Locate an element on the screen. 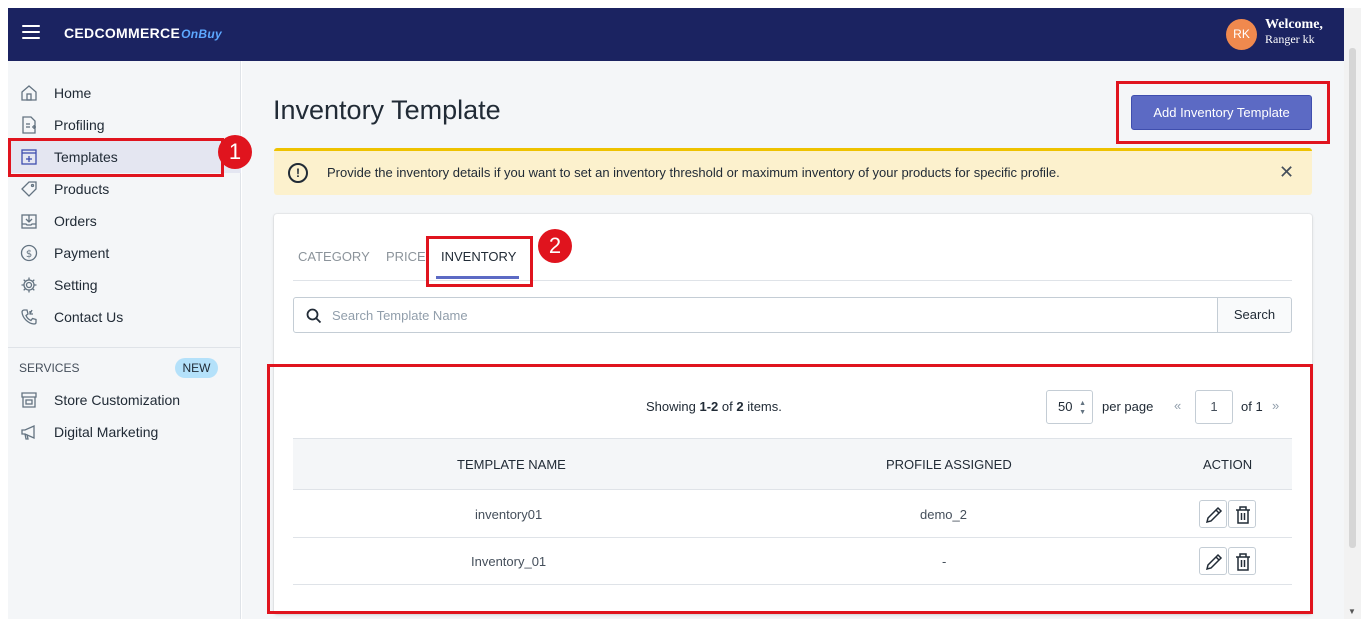 The width and height of the screenshot is (1361, 619). sidebar-item-label: Contact Us is located at coordinates (89, 317).